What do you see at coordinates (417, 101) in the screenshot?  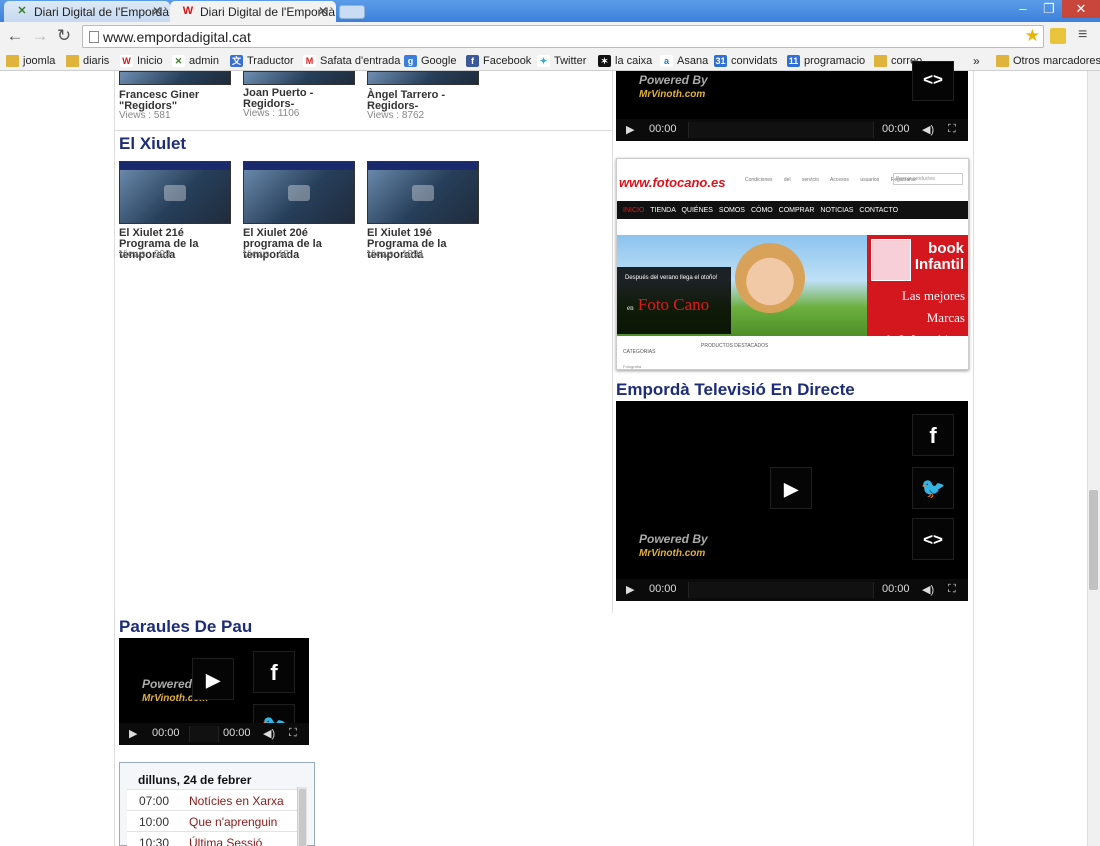 I see `video-title: Àngel Tarrero - Regidors-` at bounding box center [417, 101].